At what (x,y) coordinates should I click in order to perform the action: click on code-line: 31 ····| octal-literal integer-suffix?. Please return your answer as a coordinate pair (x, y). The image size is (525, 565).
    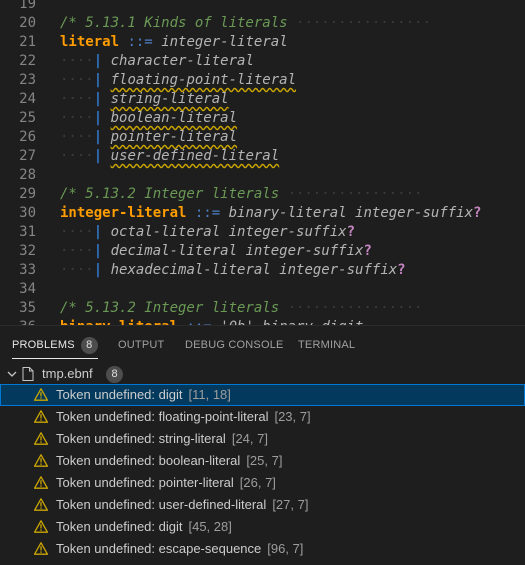
    Looking at the image, I should click on (262, 232).